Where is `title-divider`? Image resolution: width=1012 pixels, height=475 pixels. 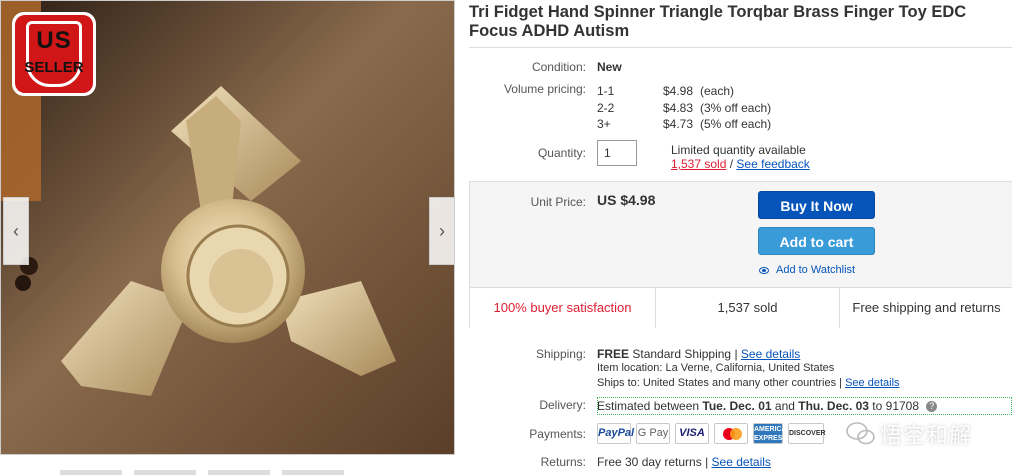 title-divider is located at coordinates (740, 47).